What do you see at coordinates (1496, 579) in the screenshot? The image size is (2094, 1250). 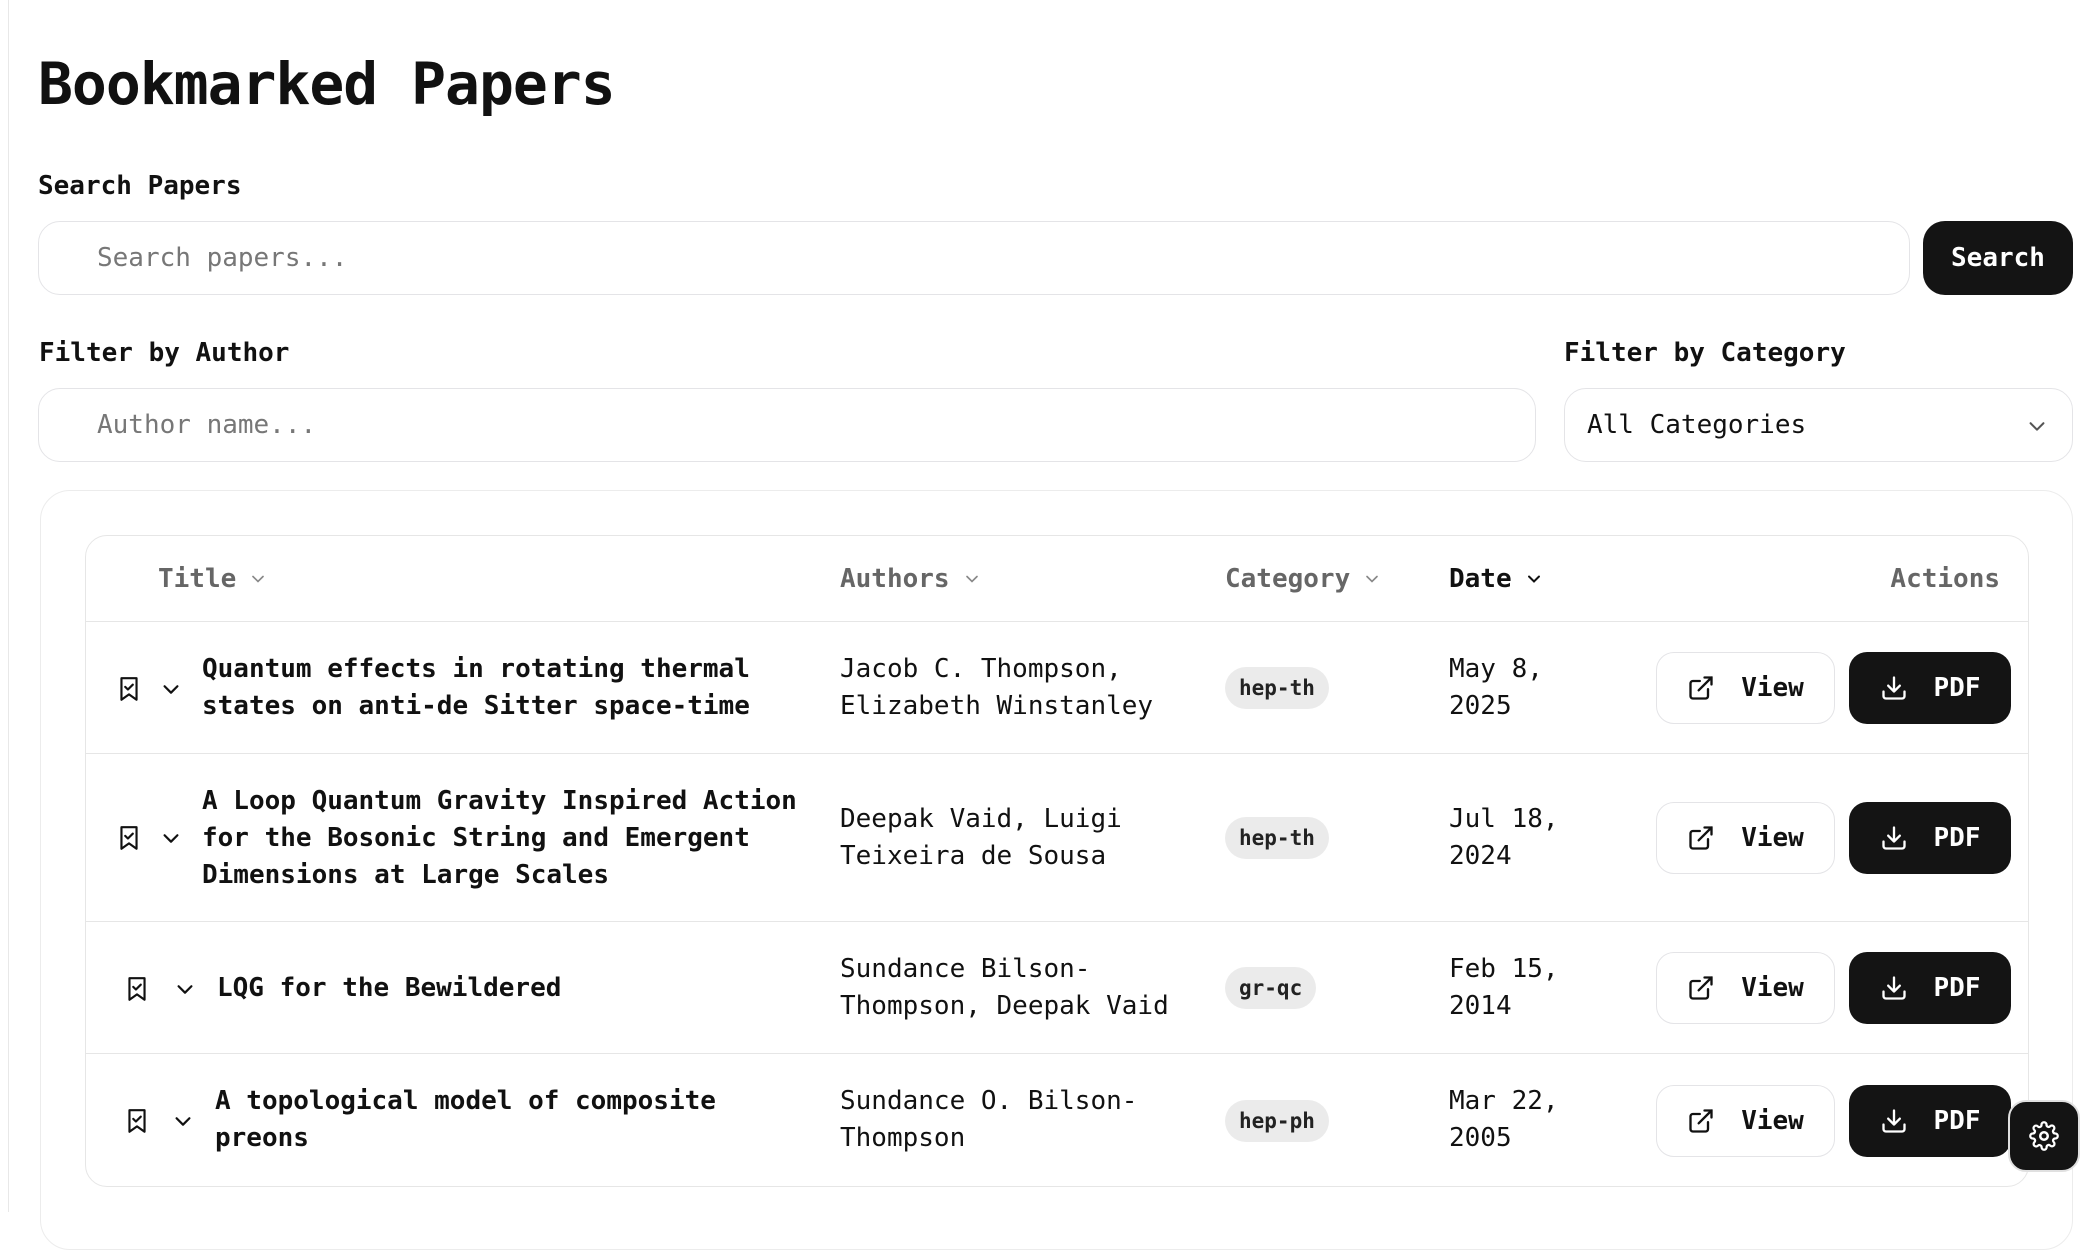 I see `header-date: Date` at bounding box center [1496, 579].